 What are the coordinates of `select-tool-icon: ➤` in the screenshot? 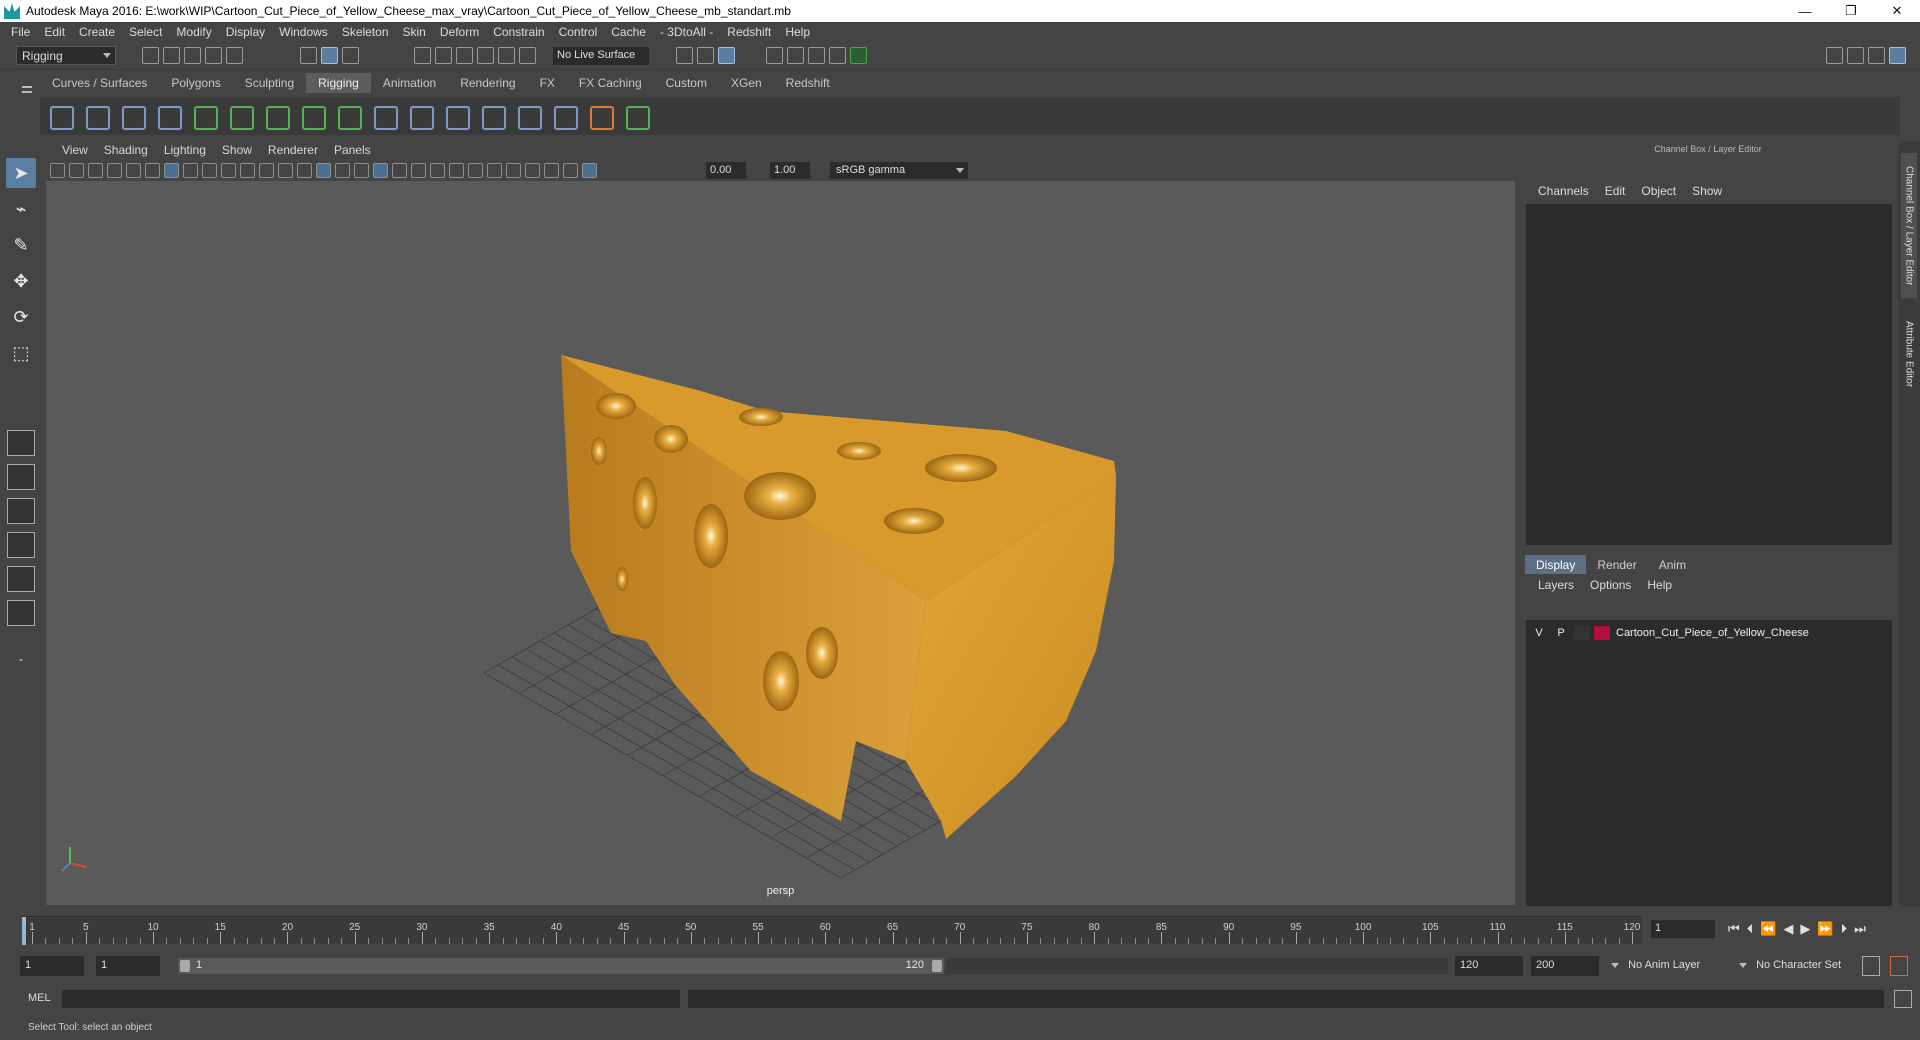 It's located at (21, 173).